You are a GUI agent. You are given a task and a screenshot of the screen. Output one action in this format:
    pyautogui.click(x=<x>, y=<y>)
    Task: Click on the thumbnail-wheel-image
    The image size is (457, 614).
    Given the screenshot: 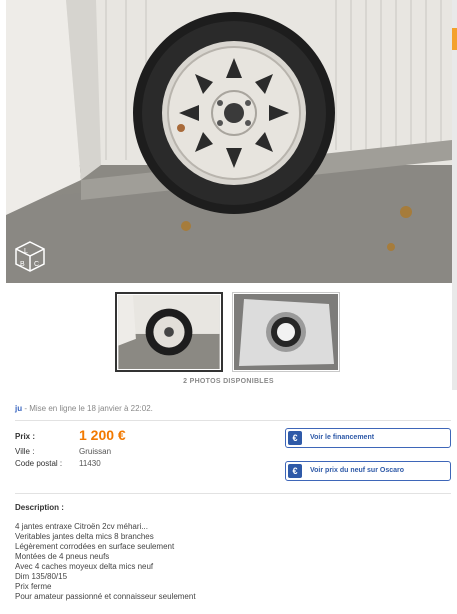 What is the action you would take?
    pyautogui.click(x=169, y=332)
    